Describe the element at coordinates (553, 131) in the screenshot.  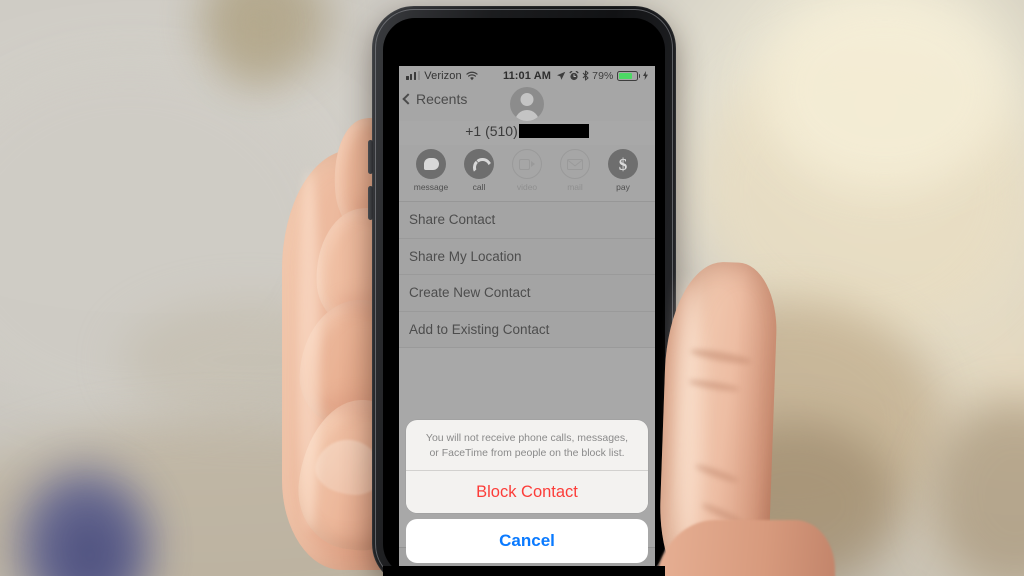
I see `redaction-bar` at that location.